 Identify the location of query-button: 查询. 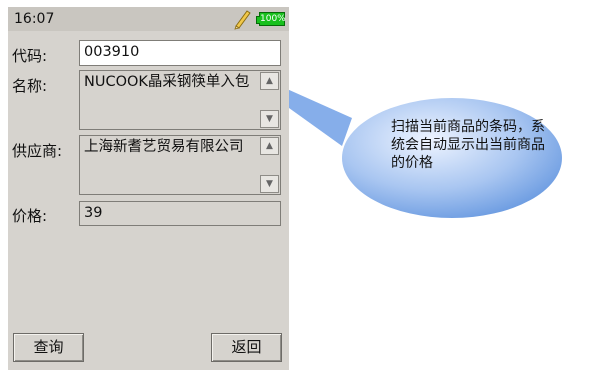
(48, 347).